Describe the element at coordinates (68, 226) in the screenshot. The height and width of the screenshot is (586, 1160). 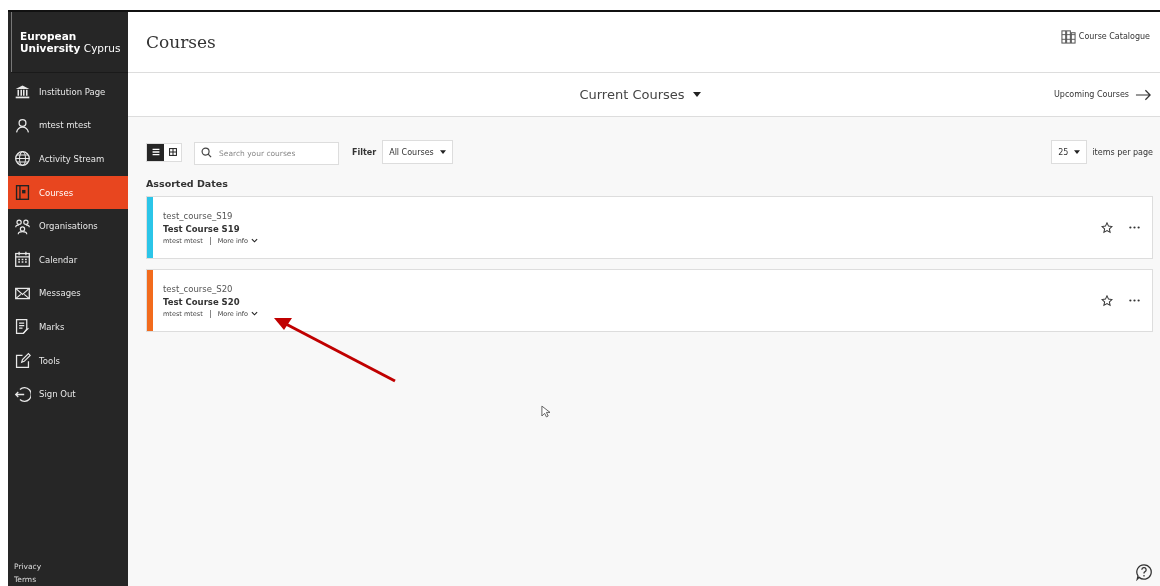
I see `nav-item: Organisations` at that location.